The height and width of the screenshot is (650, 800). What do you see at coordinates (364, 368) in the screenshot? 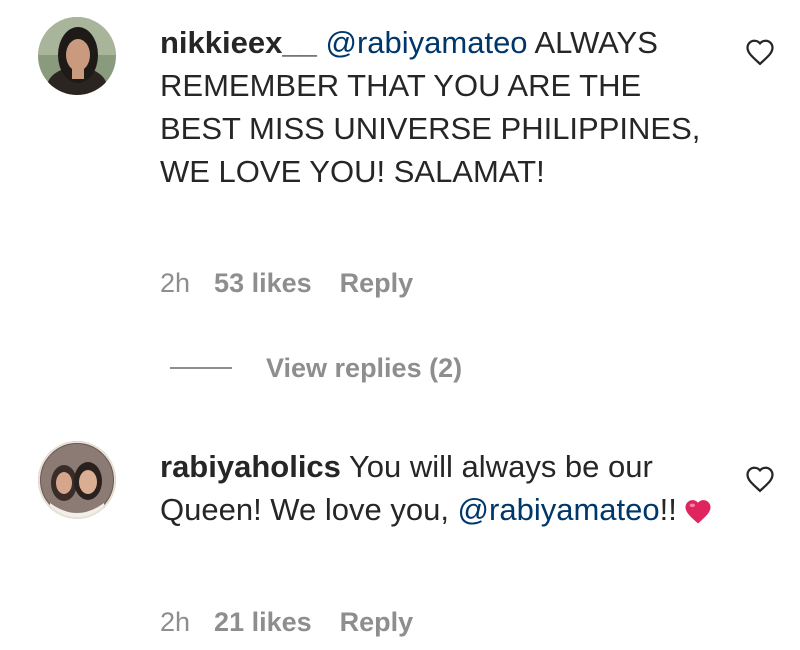
I see `view-replies-button: View replies (2)` at bounding box center [364, 368].